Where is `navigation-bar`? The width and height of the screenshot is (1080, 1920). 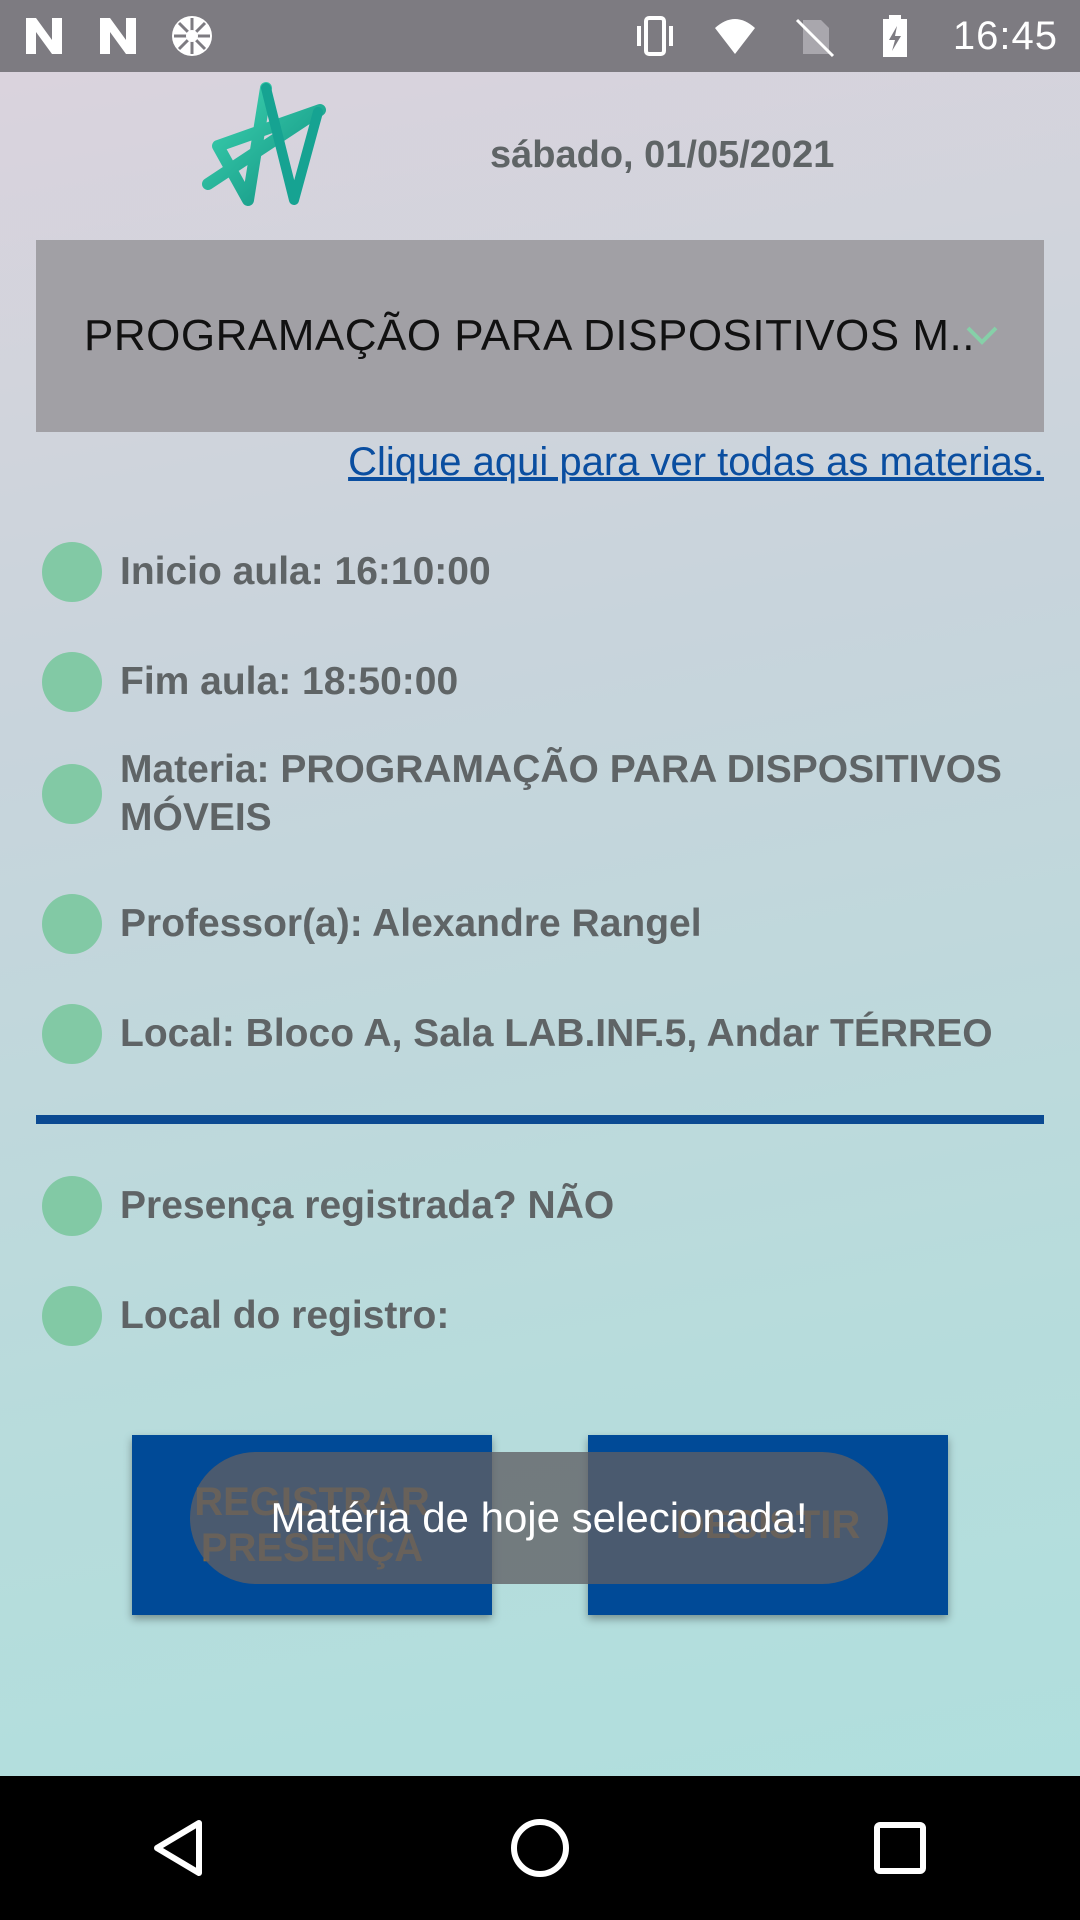 navigation-bar is located at coordinates (540, 1848).